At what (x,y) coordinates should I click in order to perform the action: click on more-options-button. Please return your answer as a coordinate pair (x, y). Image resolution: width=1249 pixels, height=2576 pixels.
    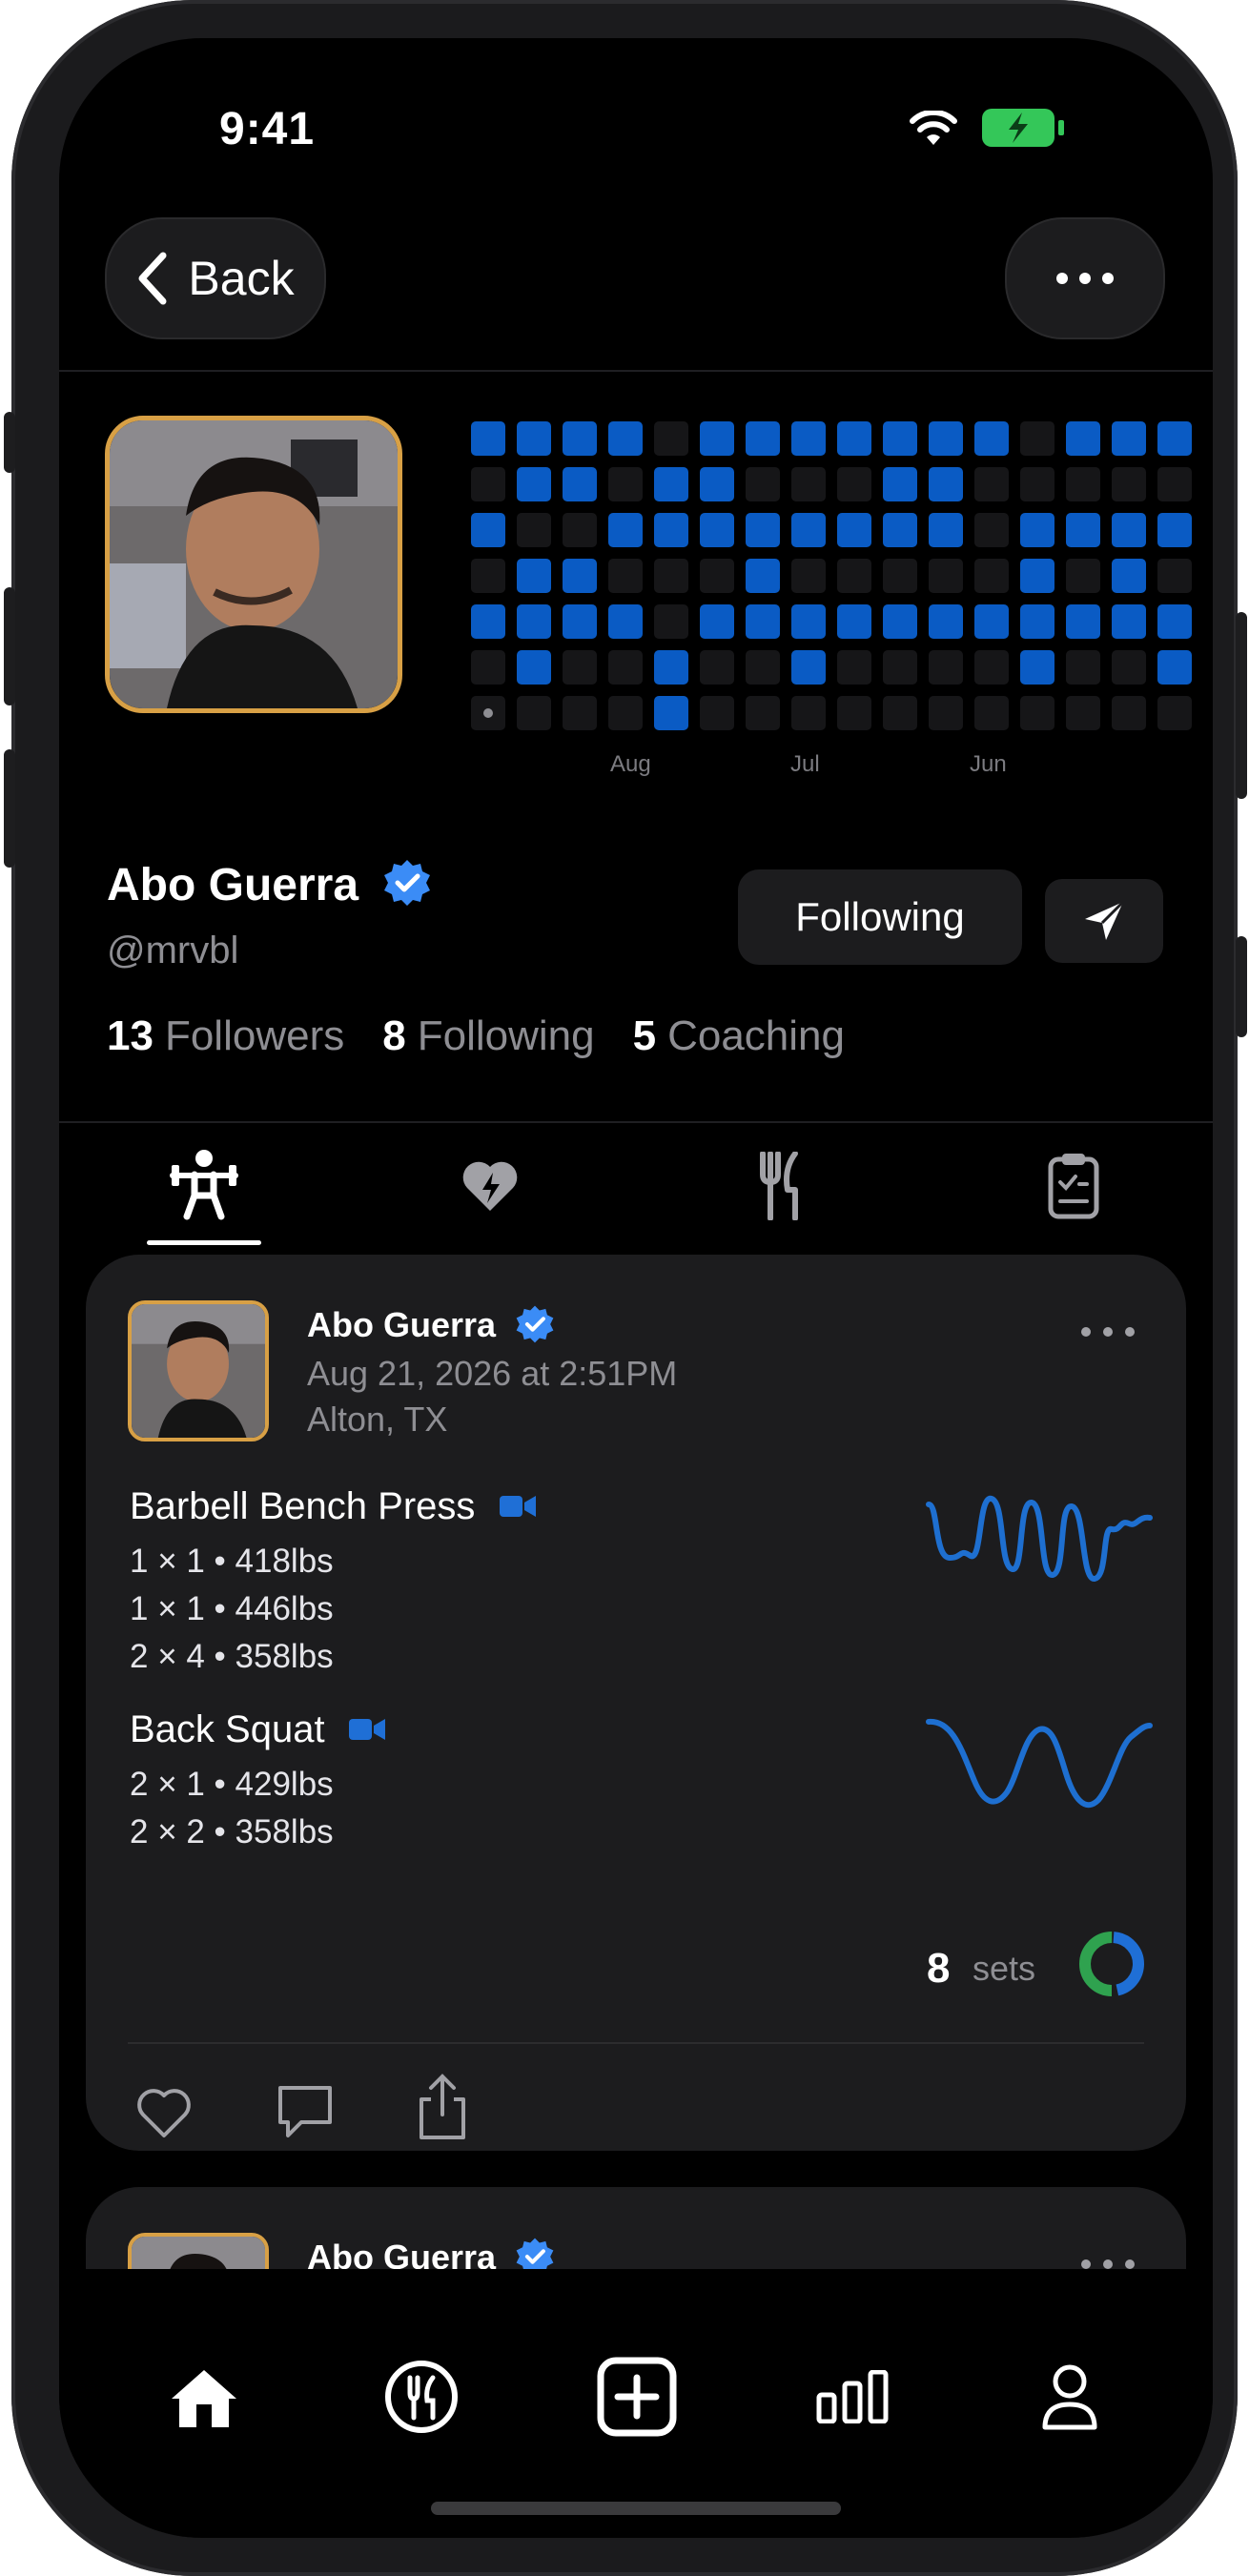
    Looking at the image, I should click on (1085, 278).